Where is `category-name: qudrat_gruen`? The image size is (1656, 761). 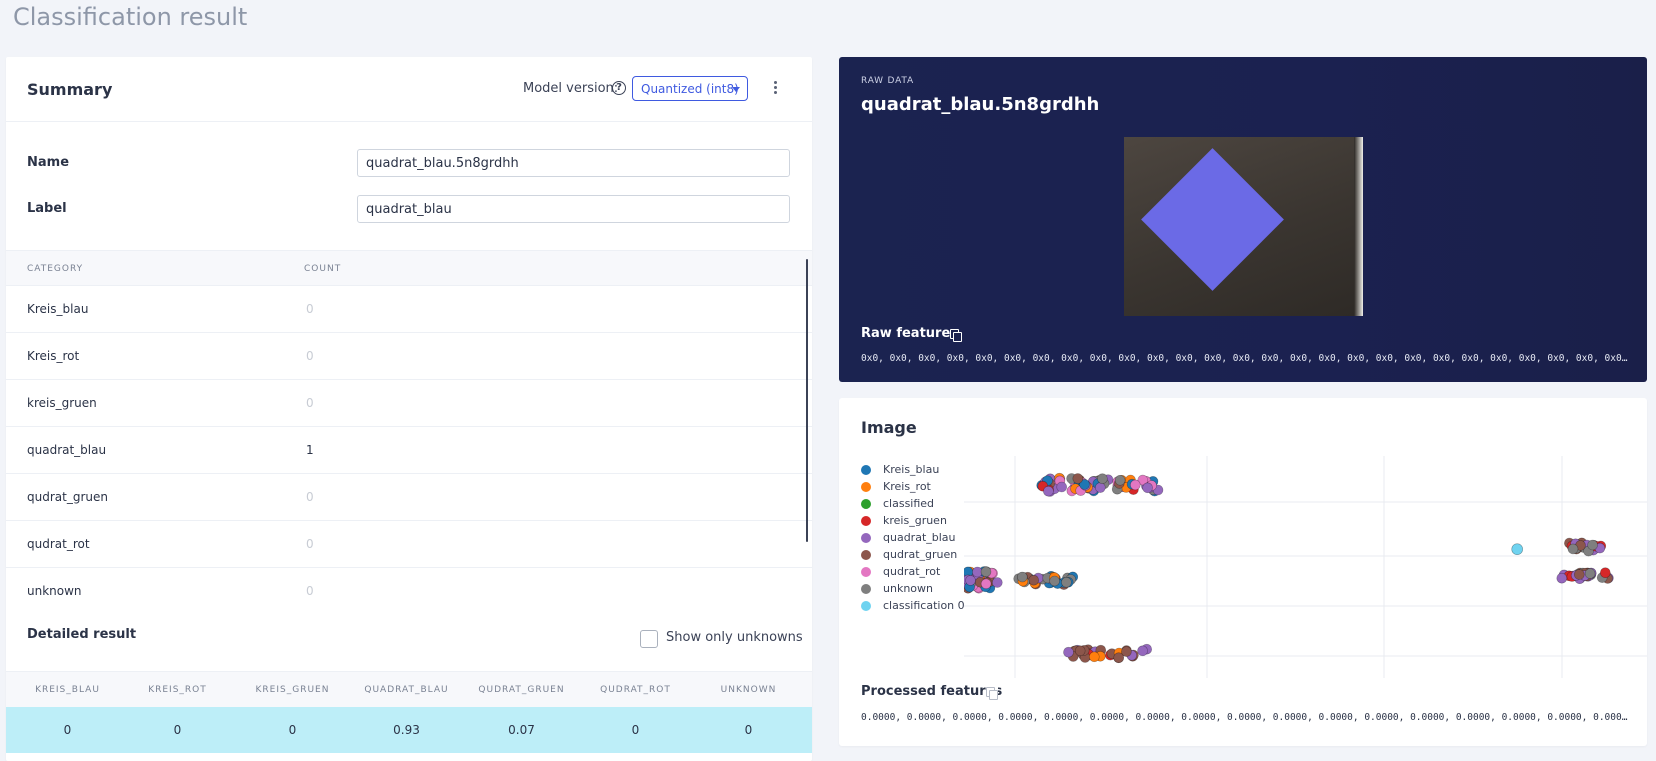
category-name: qudrat_gruen is located at coordinates (67, 497).